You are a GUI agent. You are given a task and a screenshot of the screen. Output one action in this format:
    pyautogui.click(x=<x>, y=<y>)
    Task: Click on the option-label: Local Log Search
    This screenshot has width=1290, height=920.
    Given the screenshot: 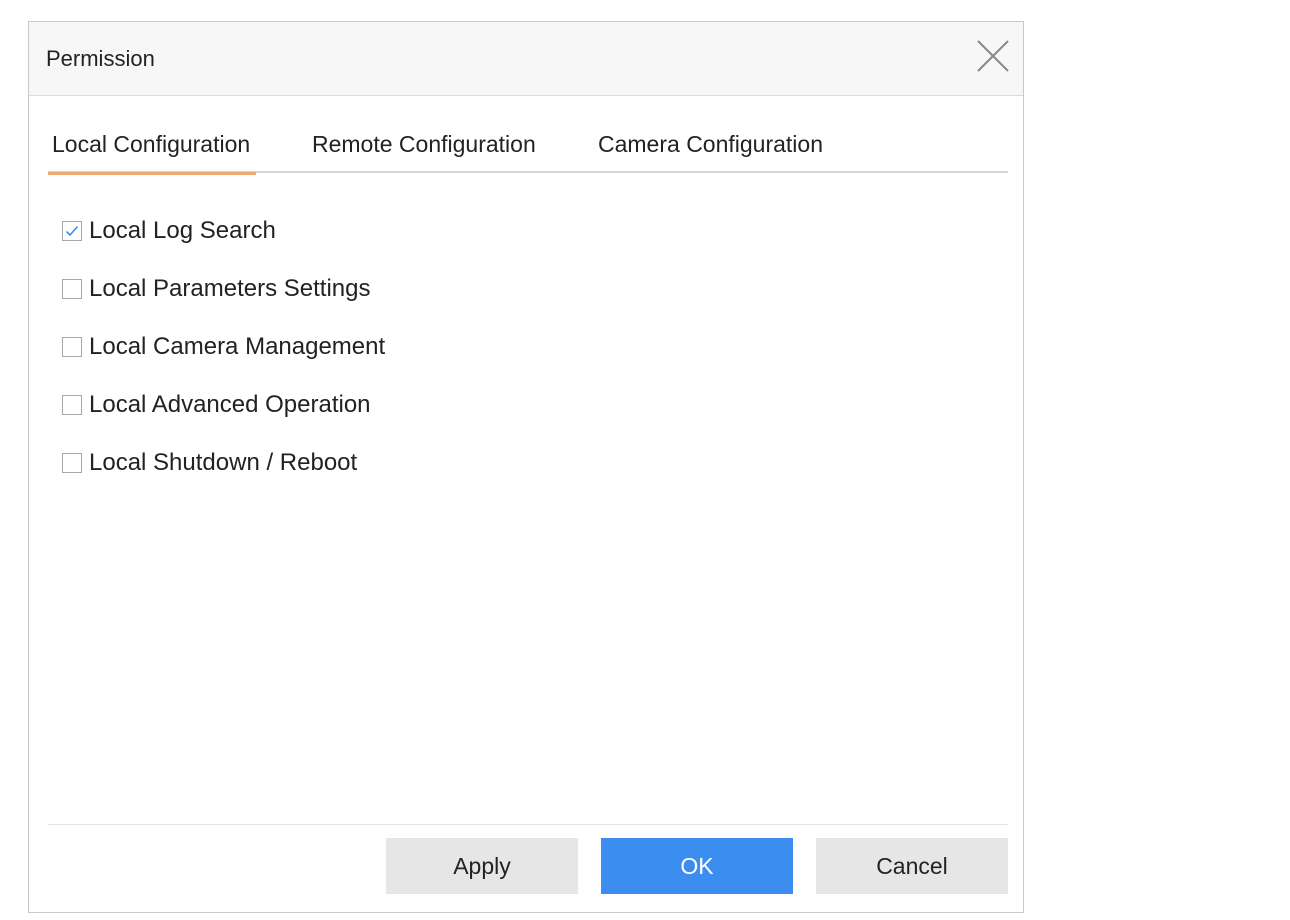 What is the action you would take?
    pyautogui.click(x=182, y=230)
    